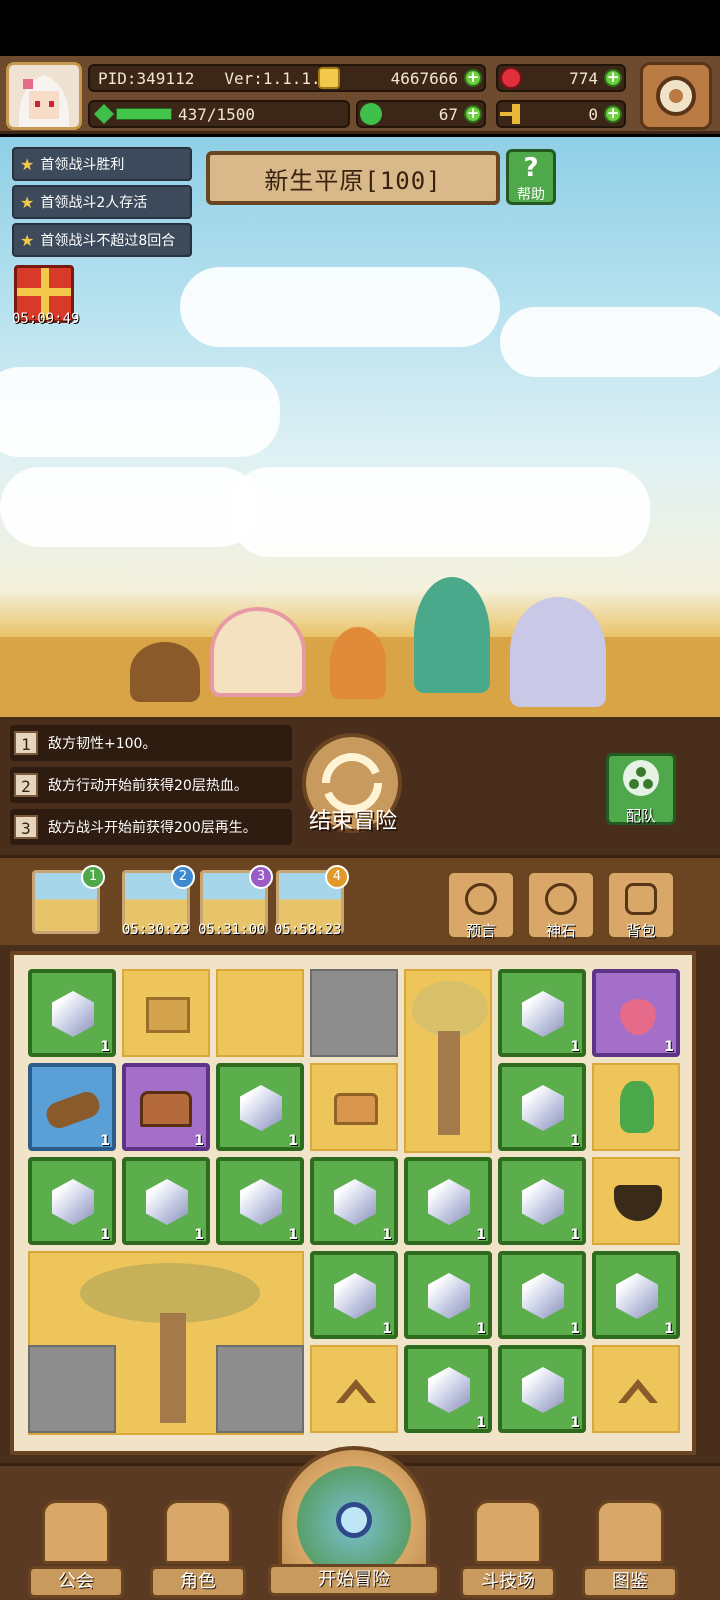  I want to click on open-chest-icon, so click(168, 1015).